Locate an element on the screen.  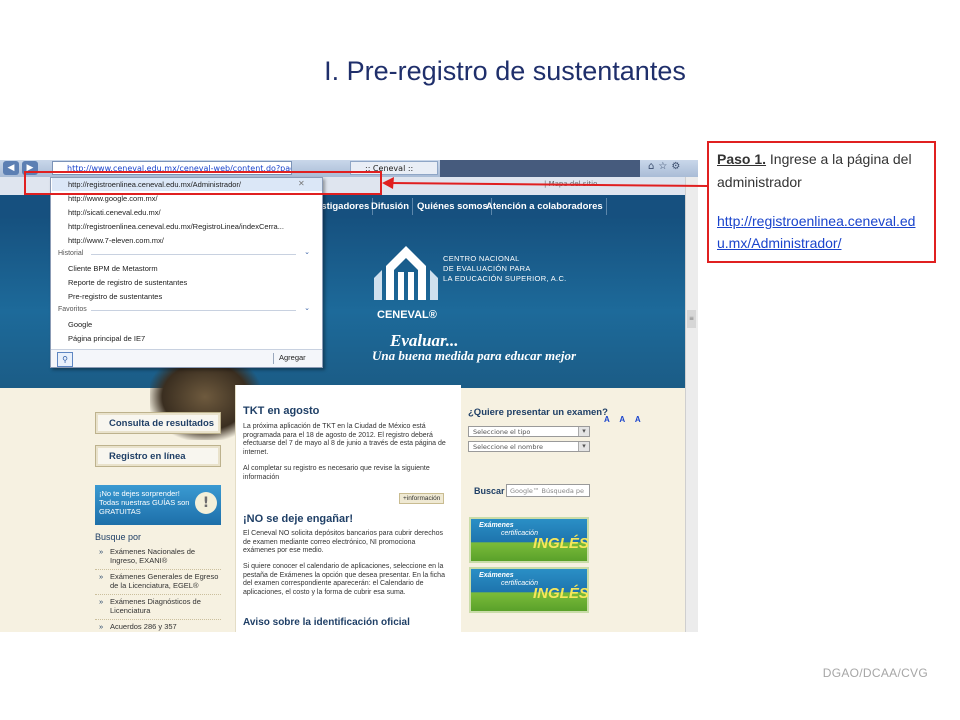
exam-name-select: Seleccione el nombre is located at coordinates (529, 446).